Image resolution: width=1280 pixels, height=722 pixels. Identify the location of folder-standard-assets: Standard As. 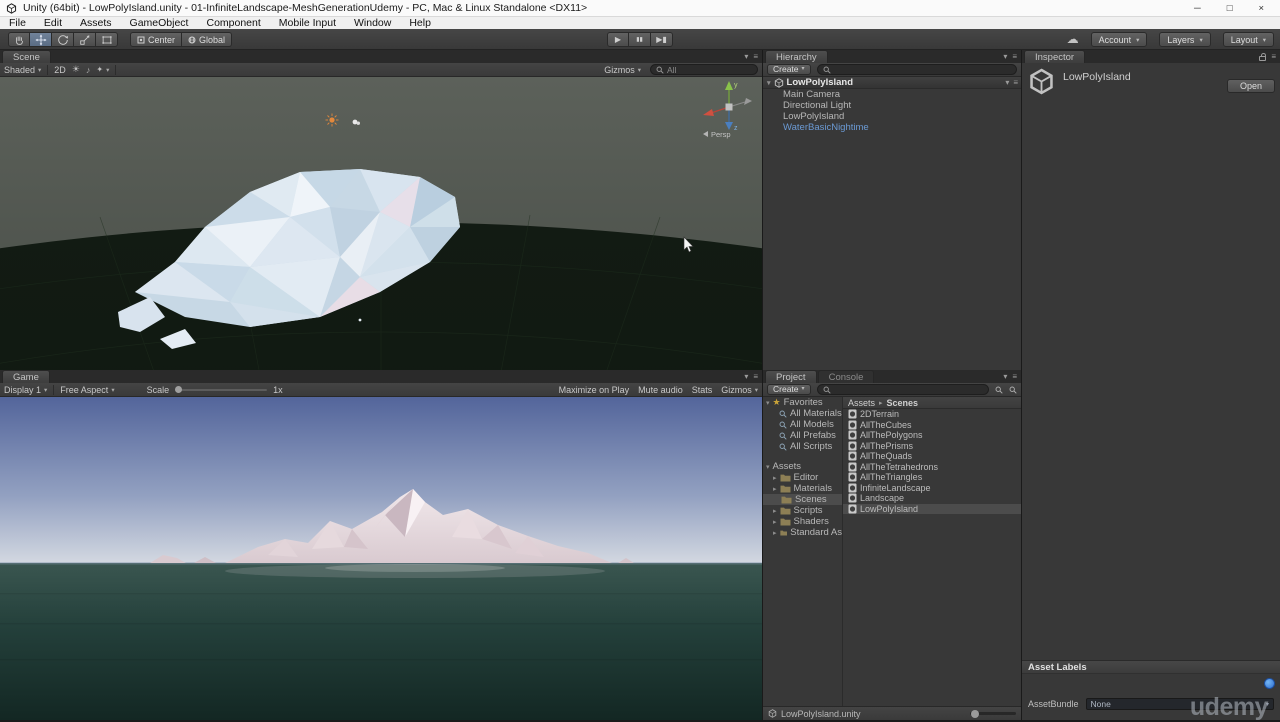
(802, 532).